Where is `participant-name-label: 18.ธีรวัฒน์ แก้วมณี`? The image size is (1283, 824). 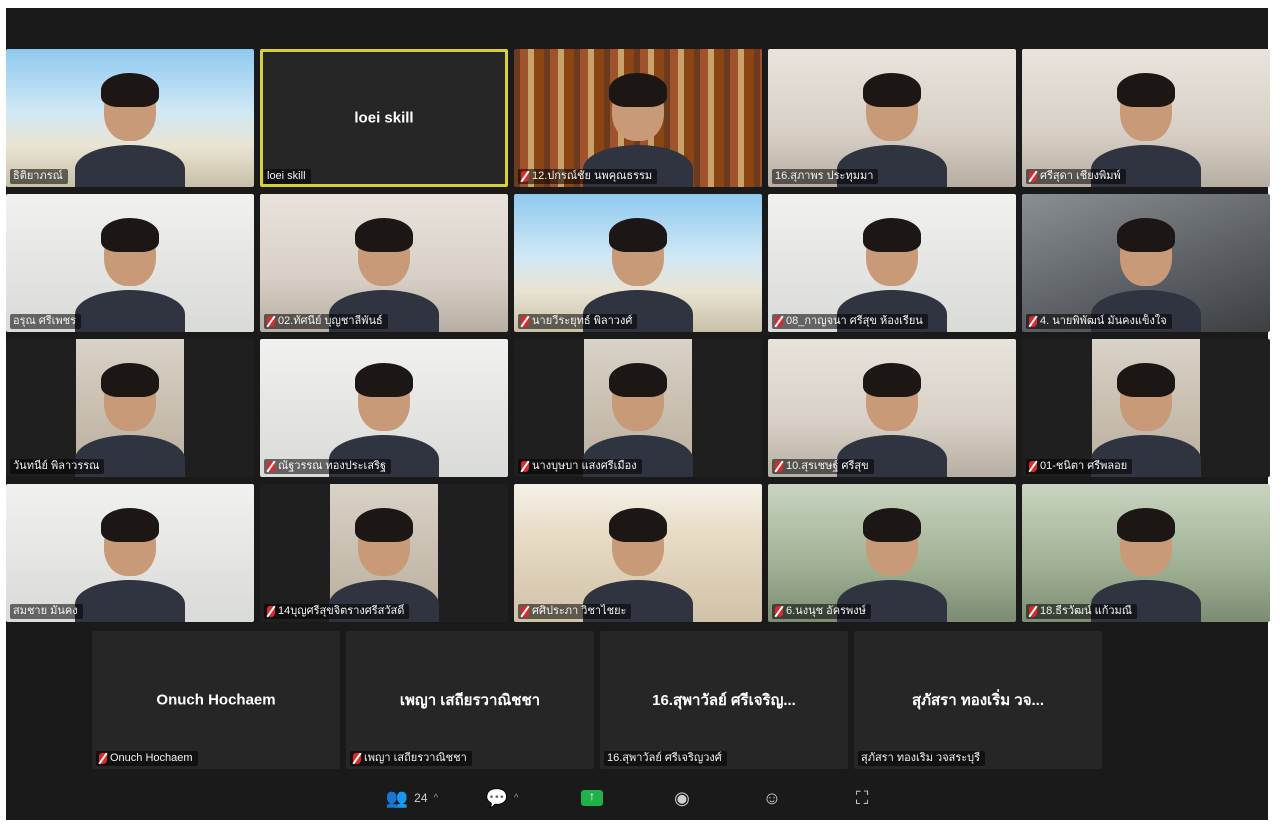 participant-name-label: 18.ธีรวัฒน์ แก้วมณี is located at coordinates (1081, 611).